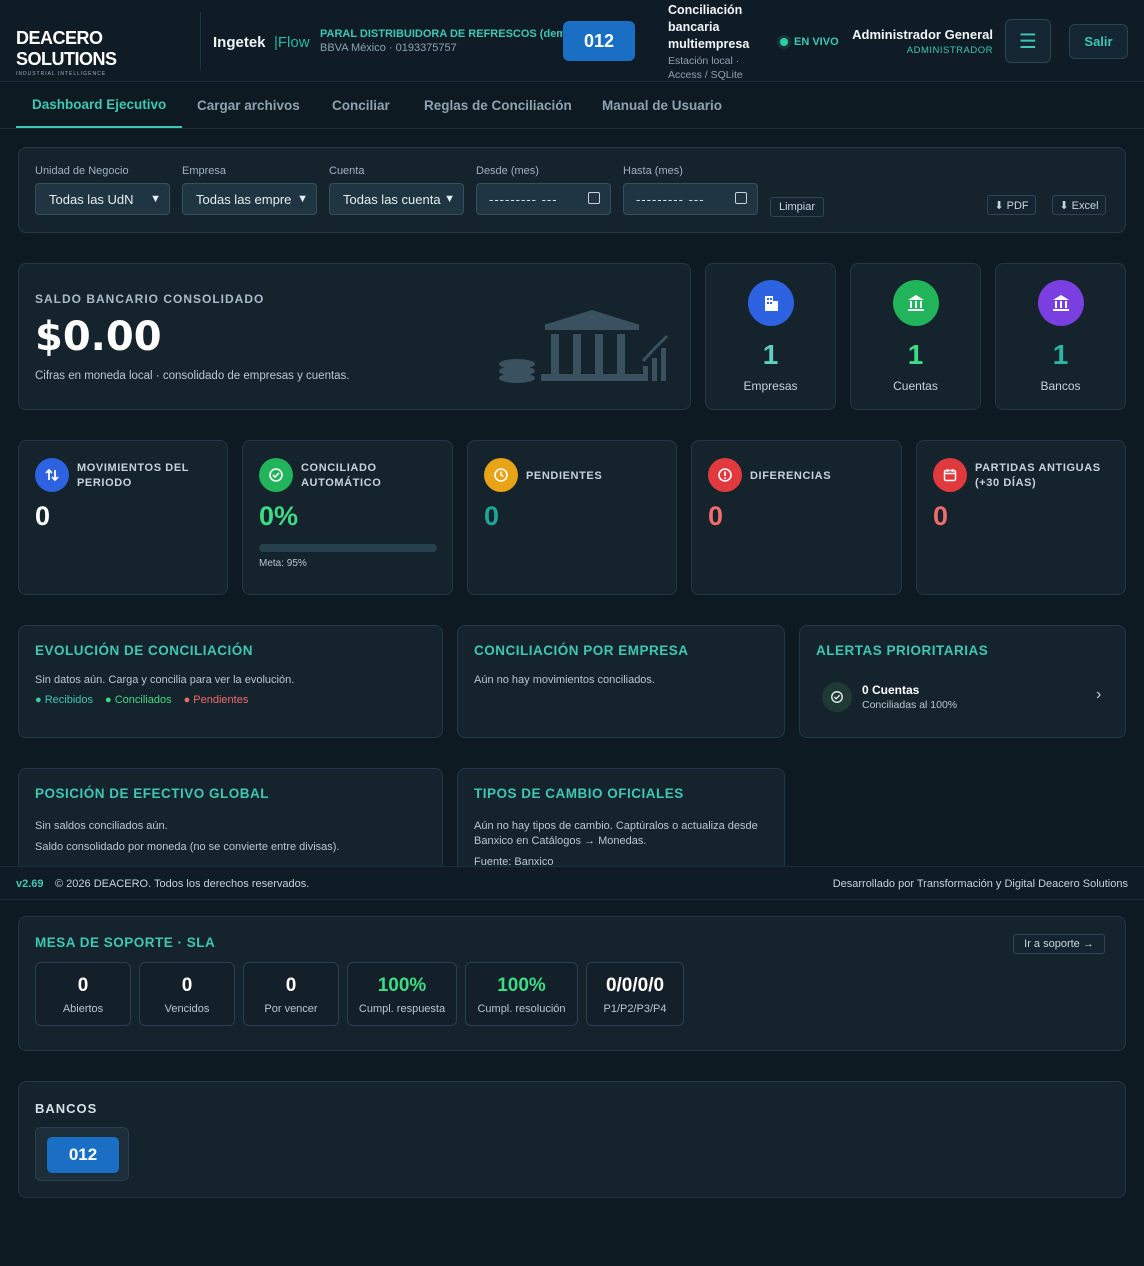 This screenshot has width=1144, height=1266. I want to click on sla-resolution-compliance: 100% Cumpl. resolución, so click(521, 994).